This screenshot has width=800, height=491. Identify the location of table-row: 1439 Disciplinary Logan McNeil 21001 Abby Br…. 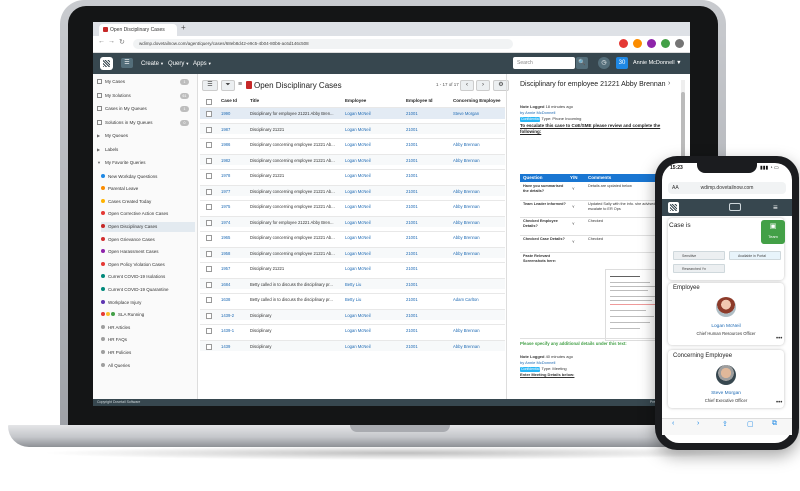
(352, 345).